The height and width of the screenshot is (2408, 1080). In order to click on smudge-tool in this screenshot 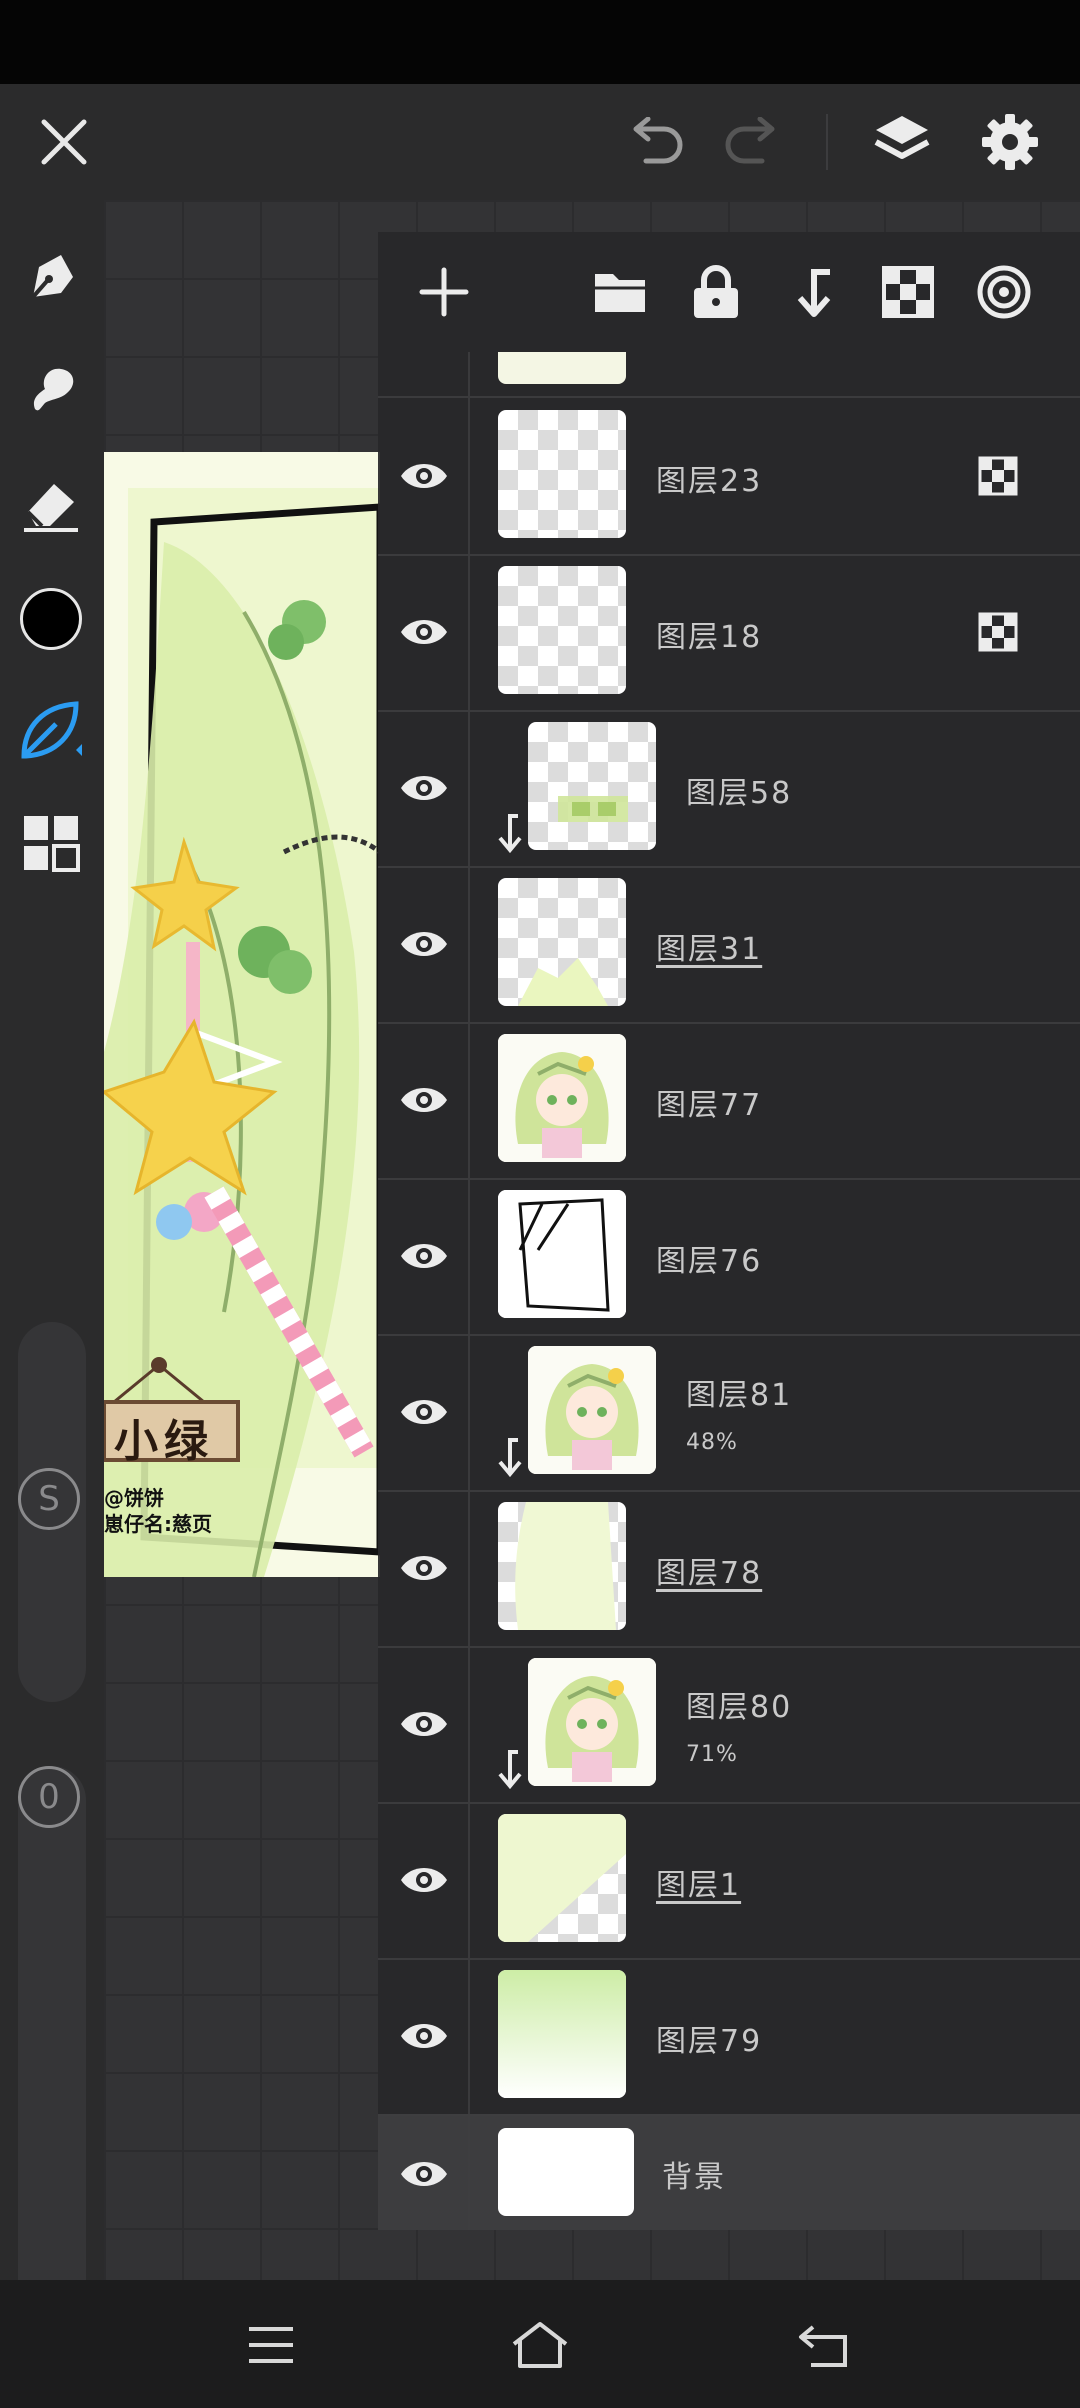, I will do `click(51, 389)`.